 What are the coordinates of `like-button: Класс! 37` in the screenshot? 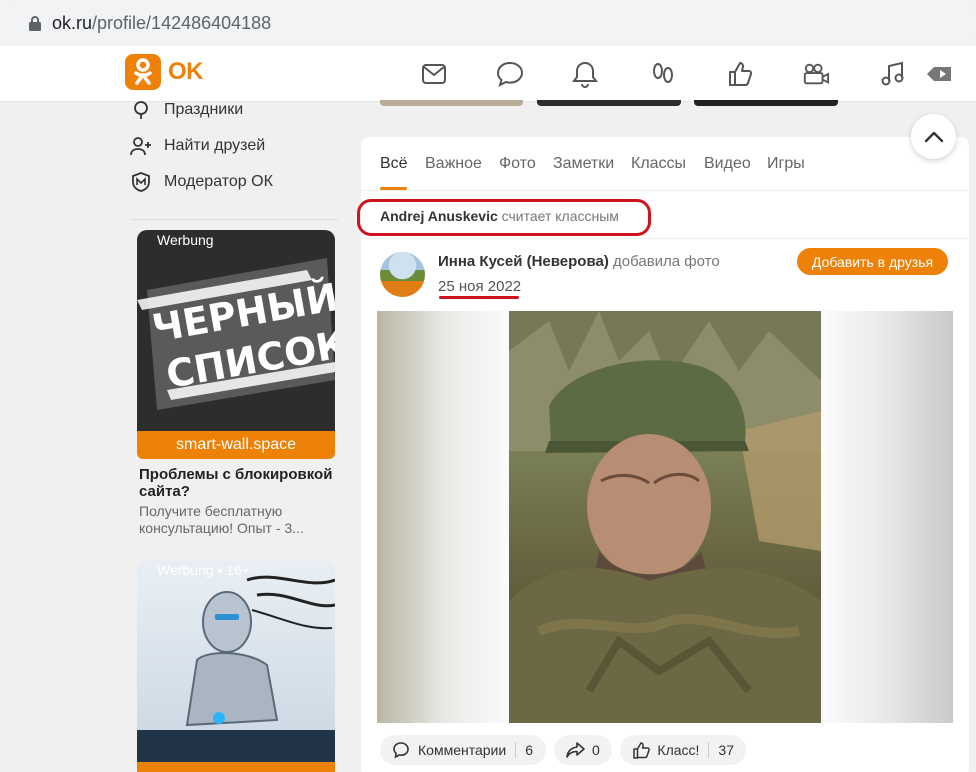 It's located at (683, 750).